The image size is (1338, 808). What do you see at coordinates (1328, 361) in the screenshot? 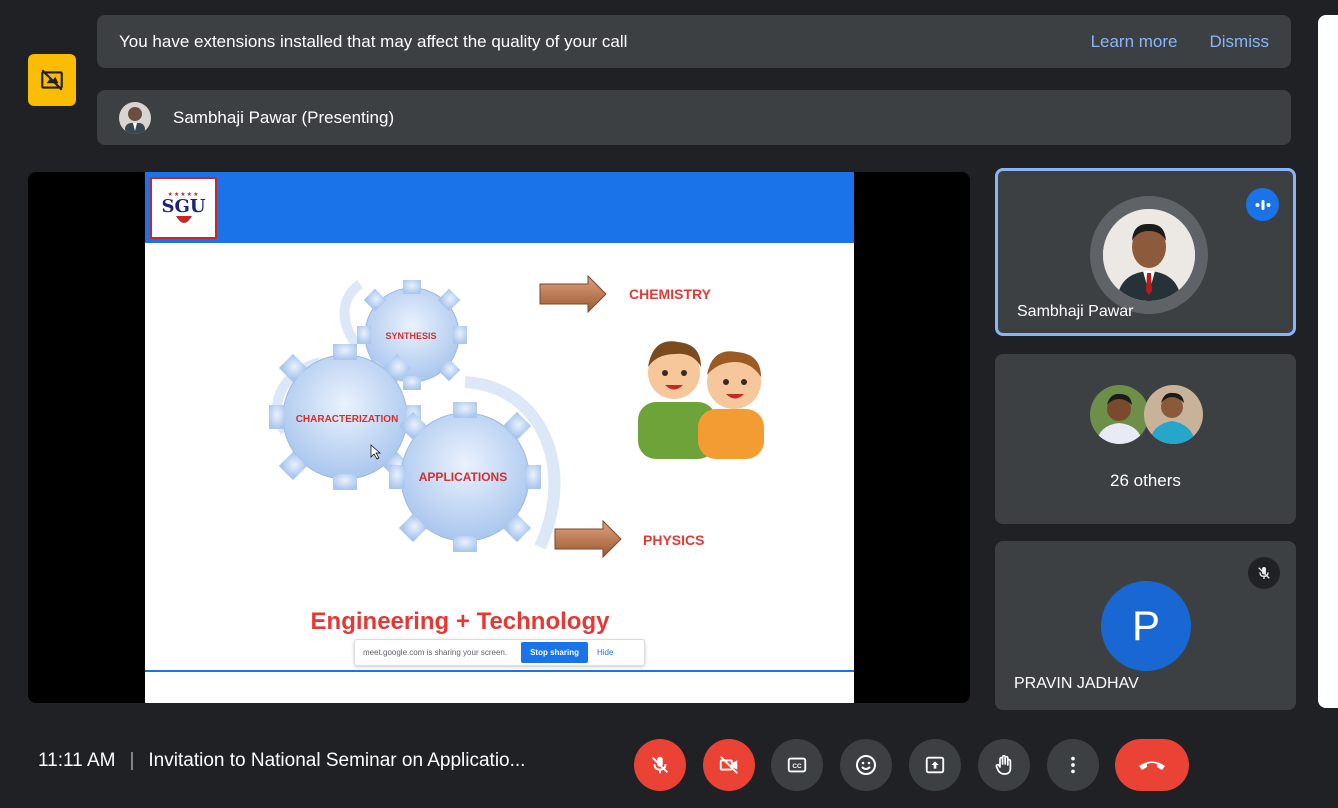
I see `side-panel-edge` at bounding box center [1328, 361].